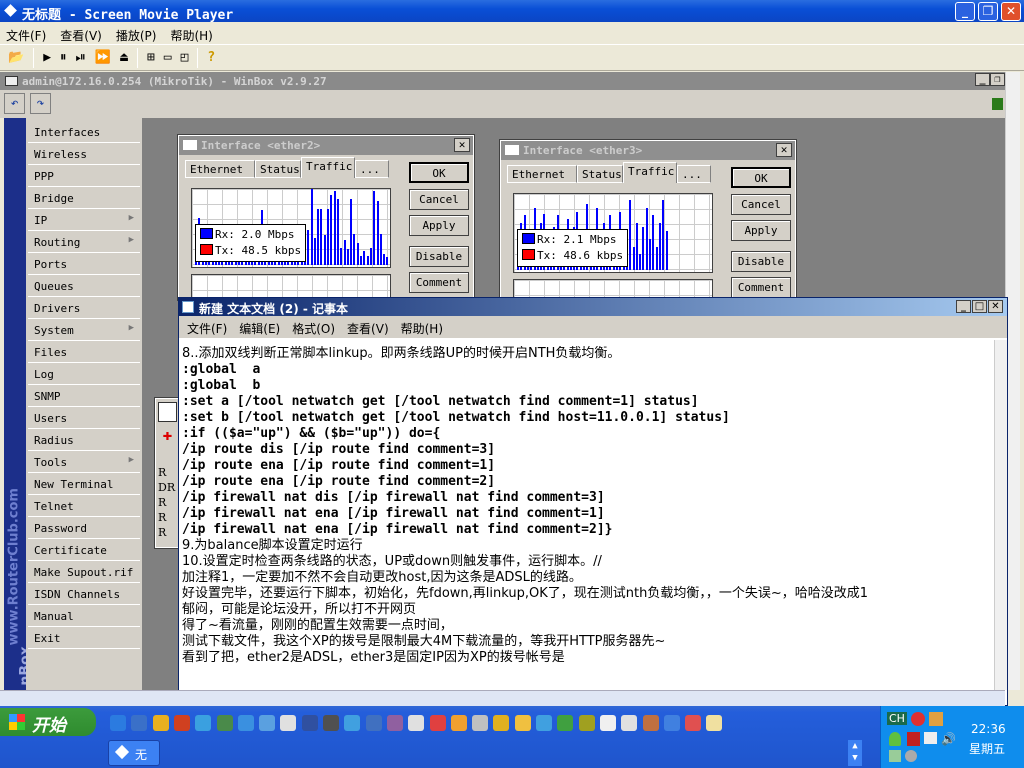  What do you see at coordinates (979, 306) in the screenshot?
I see `notepad-maximize-button: □` at bounding box center [979, 306].